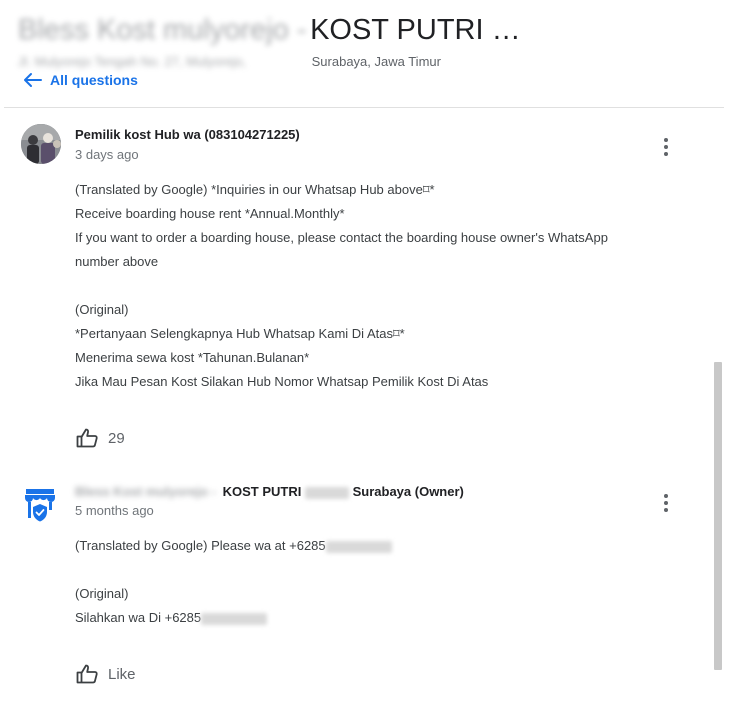 This screenshot has width=734, height=702. I want to click on owner-name-blurred: Bless Kost mulyorejo -, so click(145, 491).